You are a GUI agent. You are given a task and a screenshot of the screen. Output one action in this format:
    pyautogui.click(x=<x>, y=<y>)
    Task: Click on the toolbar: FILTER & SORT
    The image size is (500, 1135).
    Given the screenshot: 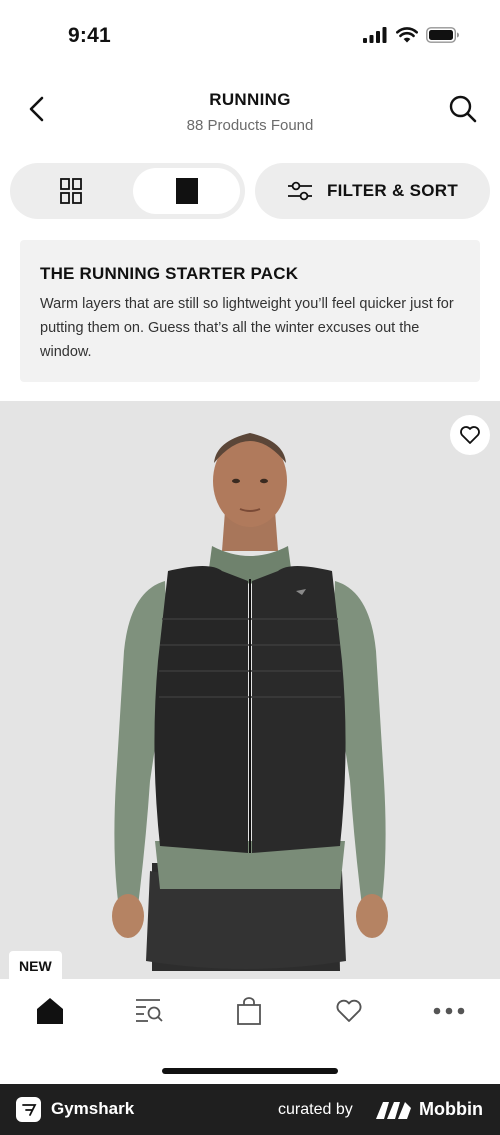 What is the action you would take?
    pyautogui.click(x=250, y=191)
    